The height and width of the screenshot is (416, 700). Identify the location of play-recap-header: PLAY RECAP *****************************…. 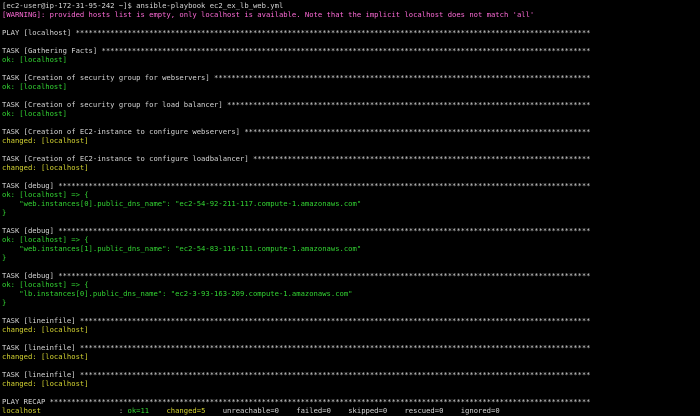
(296, 401).